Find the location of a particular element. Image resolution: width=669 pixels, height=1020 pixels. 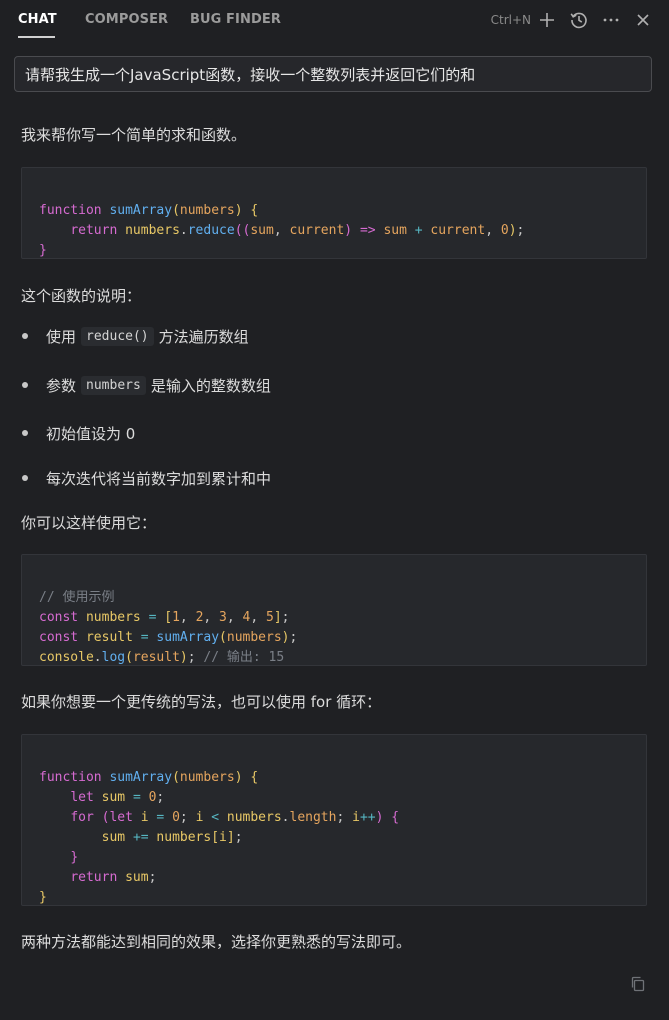

tab-chat: CHAT is located at coordinates (37, 19).